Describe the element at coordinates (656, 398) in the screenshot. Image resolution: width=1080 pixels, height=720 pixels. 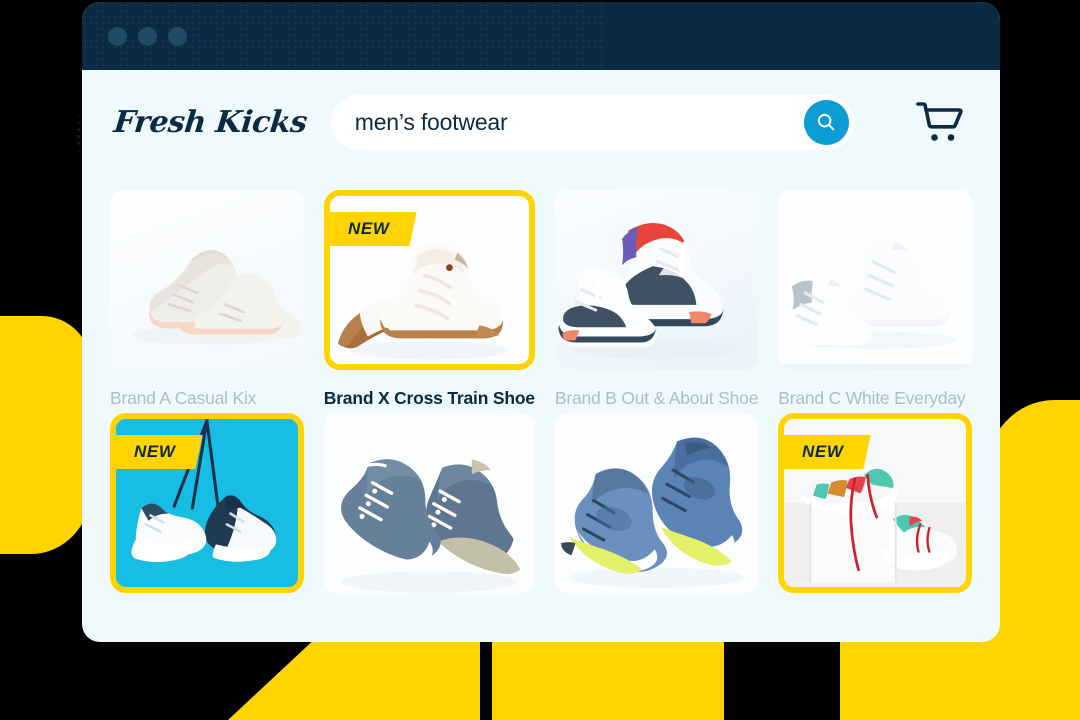
I see `product-title: Brand B Out & About Shoe` at that location.